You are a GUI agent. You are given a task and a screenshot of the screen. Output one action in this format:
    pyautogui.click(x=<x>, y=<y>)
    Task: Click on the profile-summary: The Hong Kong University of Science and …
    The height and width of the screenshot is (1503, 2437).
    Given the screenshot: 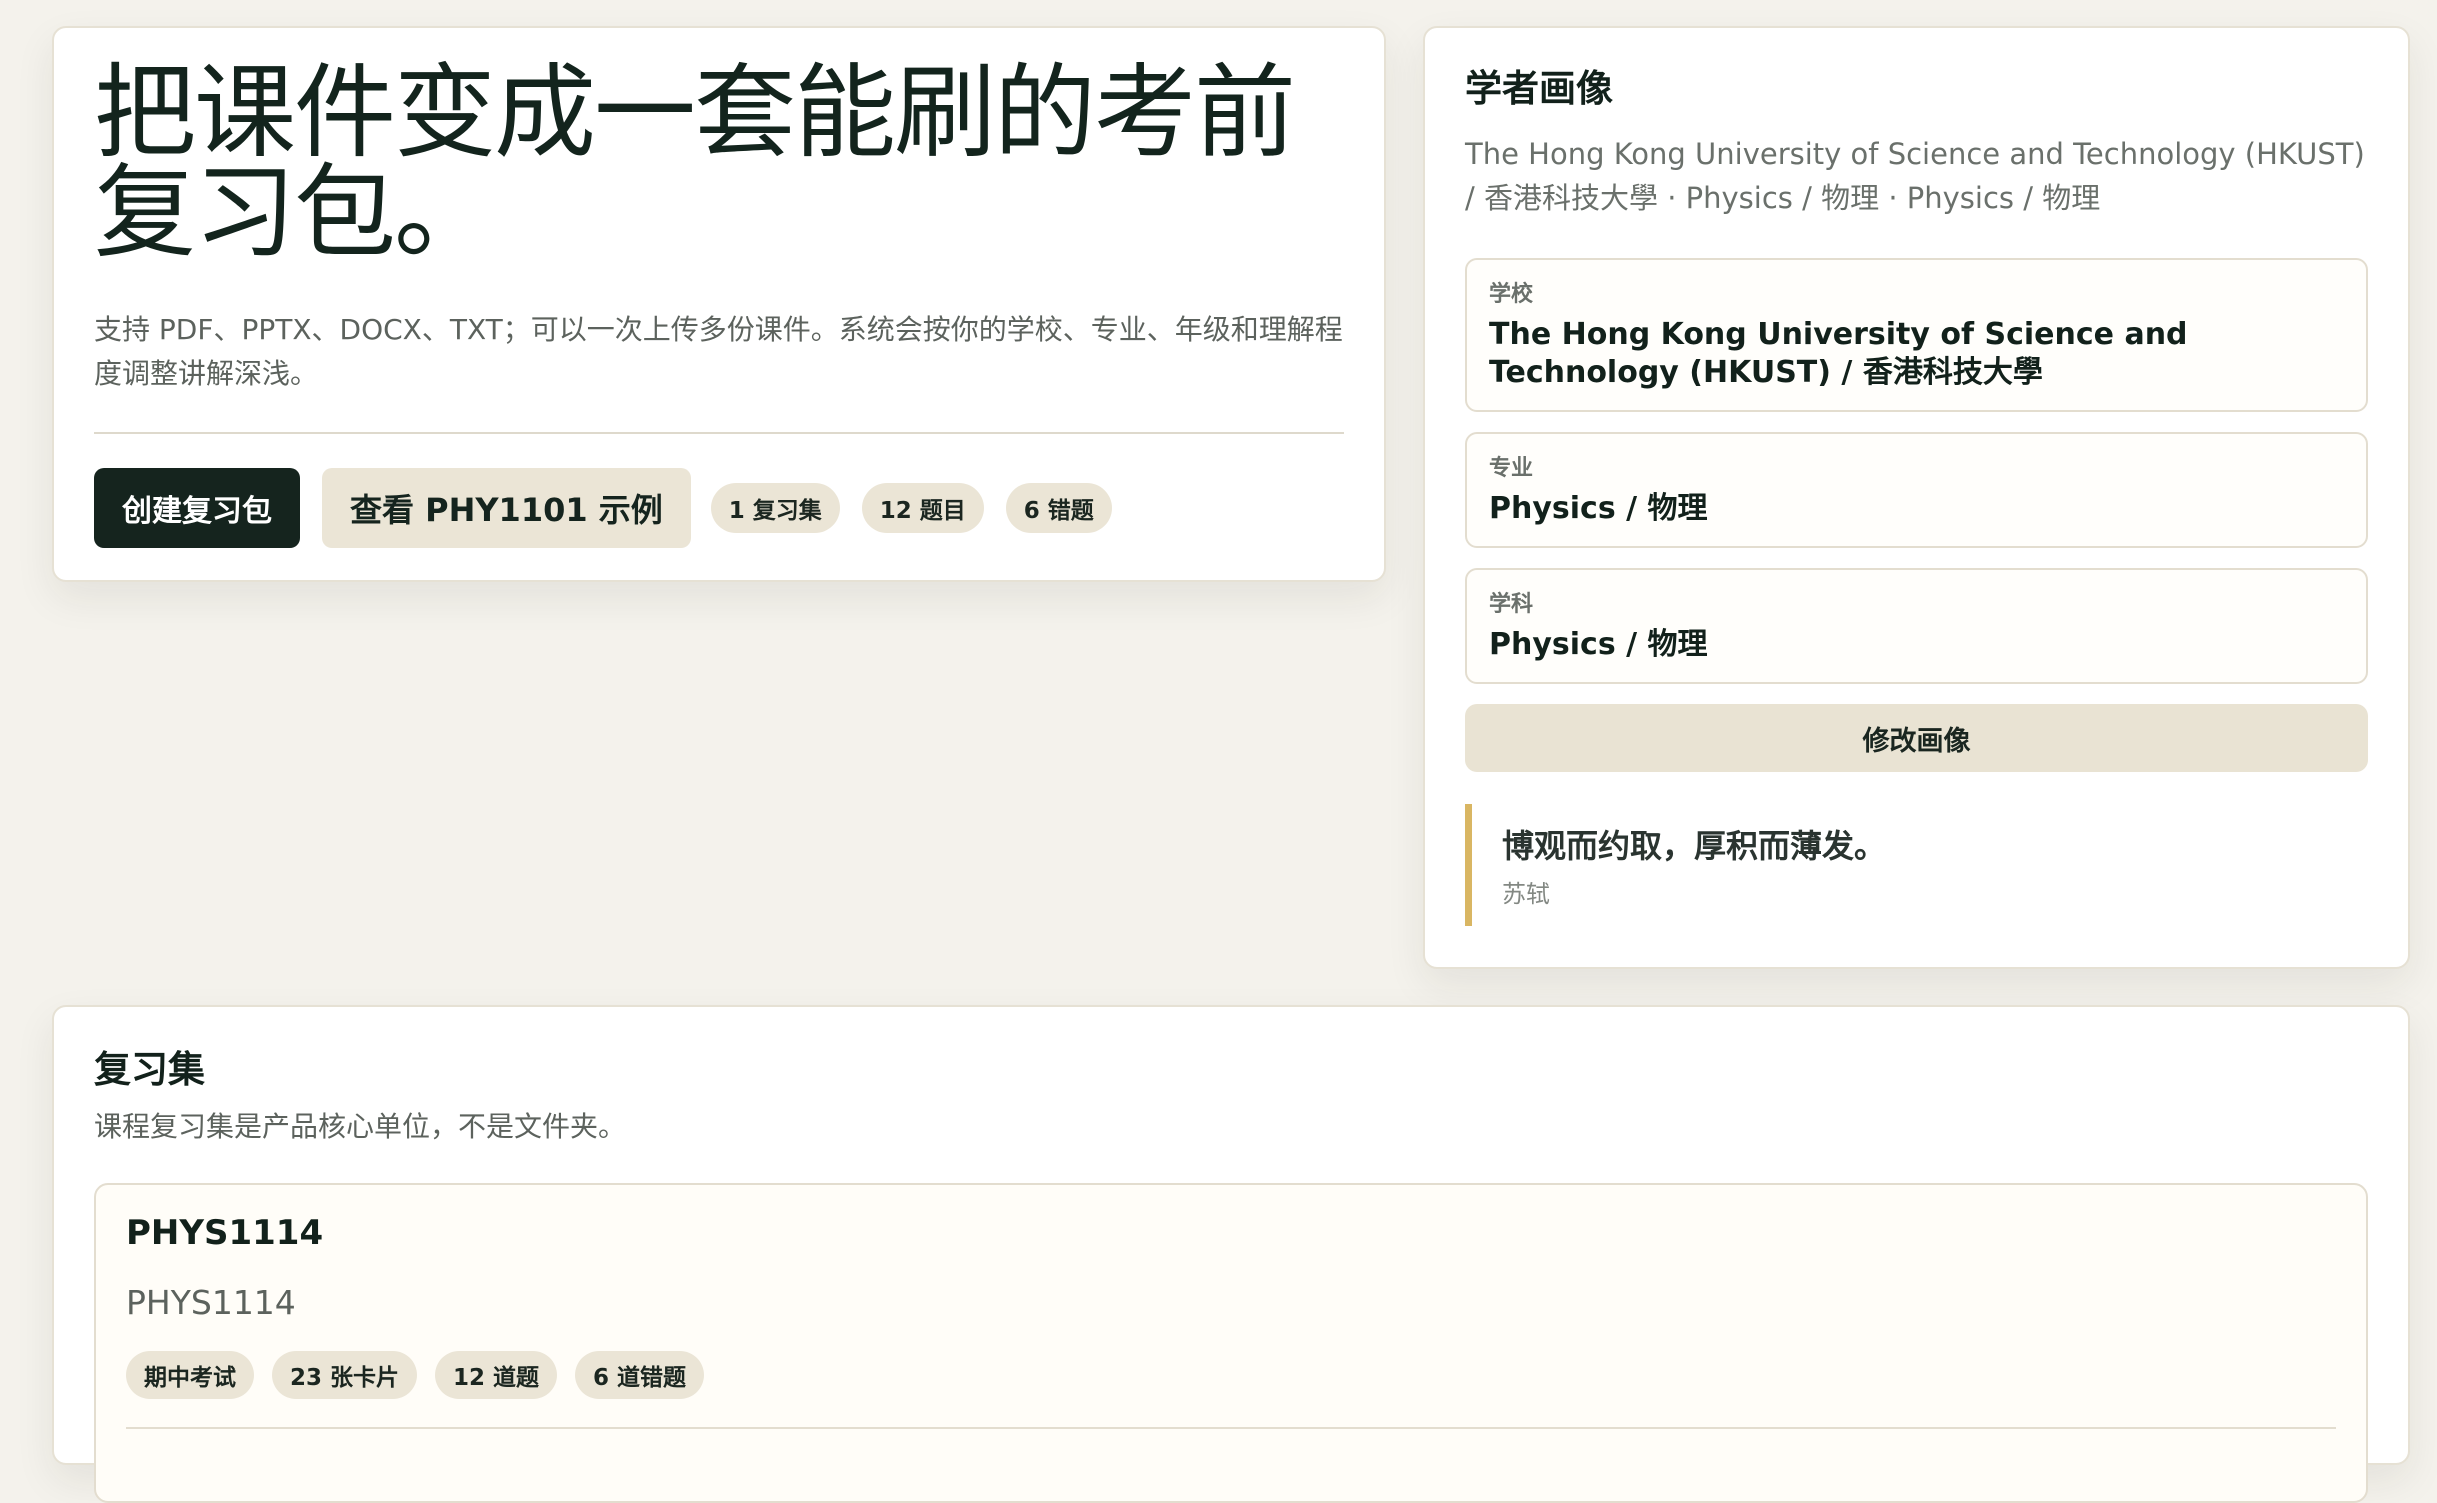 What is the action you would take?
    pyautogui.click(x=1915, y=176)
    